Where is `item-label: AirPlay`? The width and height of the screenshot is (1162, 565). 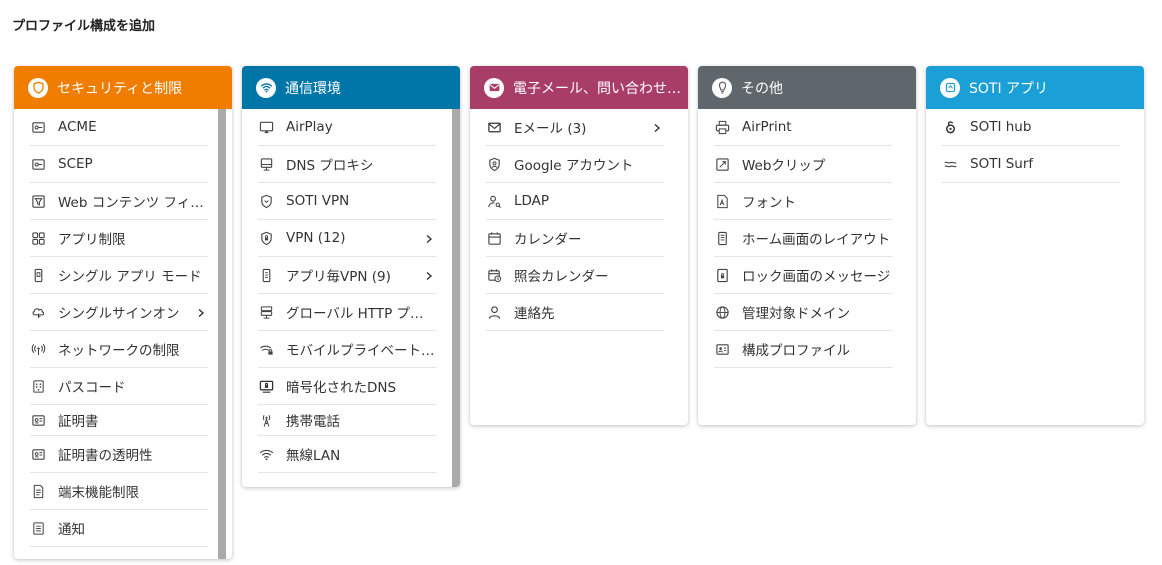
item-label: AirPlay is located at coordinates (309, 127).